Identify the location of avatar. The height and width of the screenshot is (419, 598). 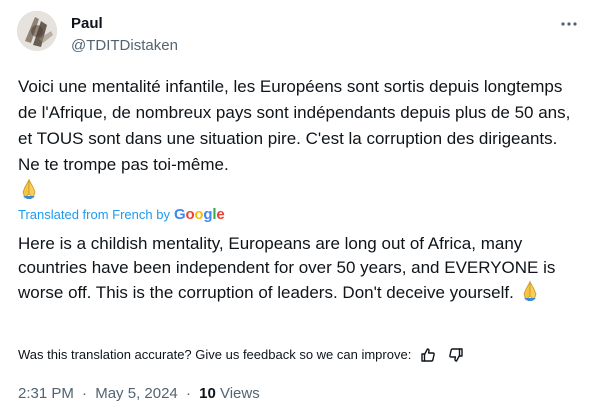
(37, 31).